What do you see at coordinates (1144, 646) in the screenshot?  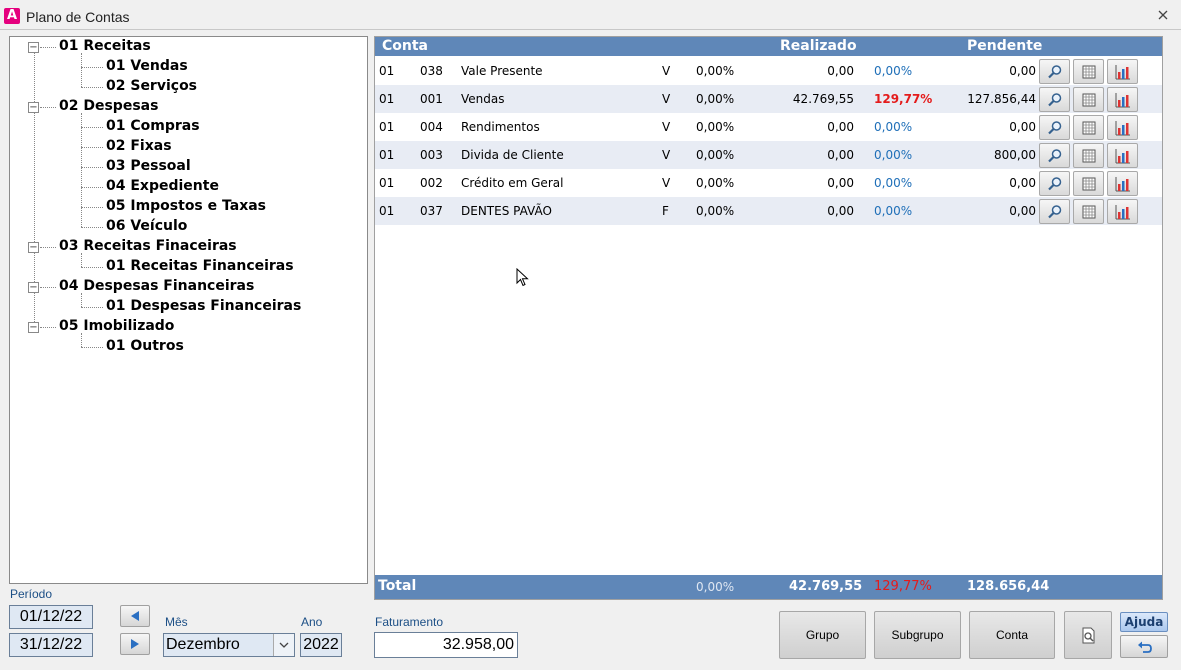 I see `back-button` at bounding box center [1144, 646].